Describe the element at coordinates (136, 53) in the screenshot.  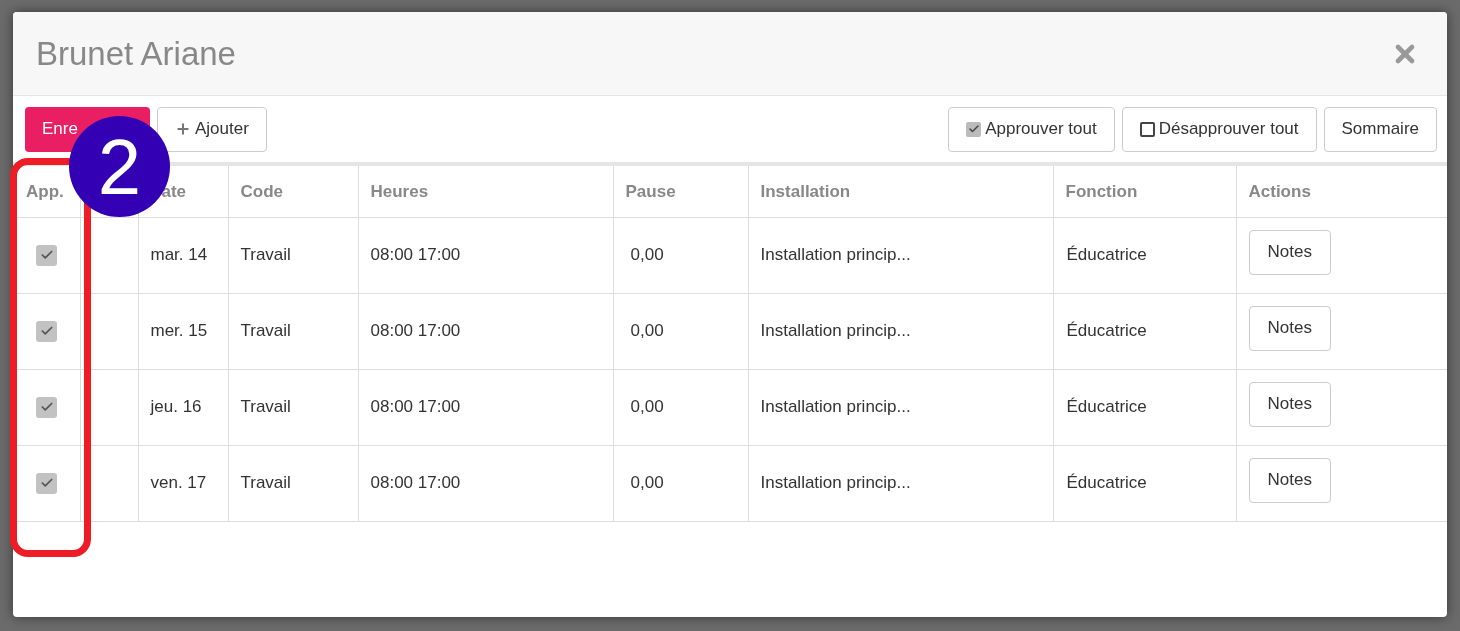
I see `dialog-title: Brunet Ariane` at that location.